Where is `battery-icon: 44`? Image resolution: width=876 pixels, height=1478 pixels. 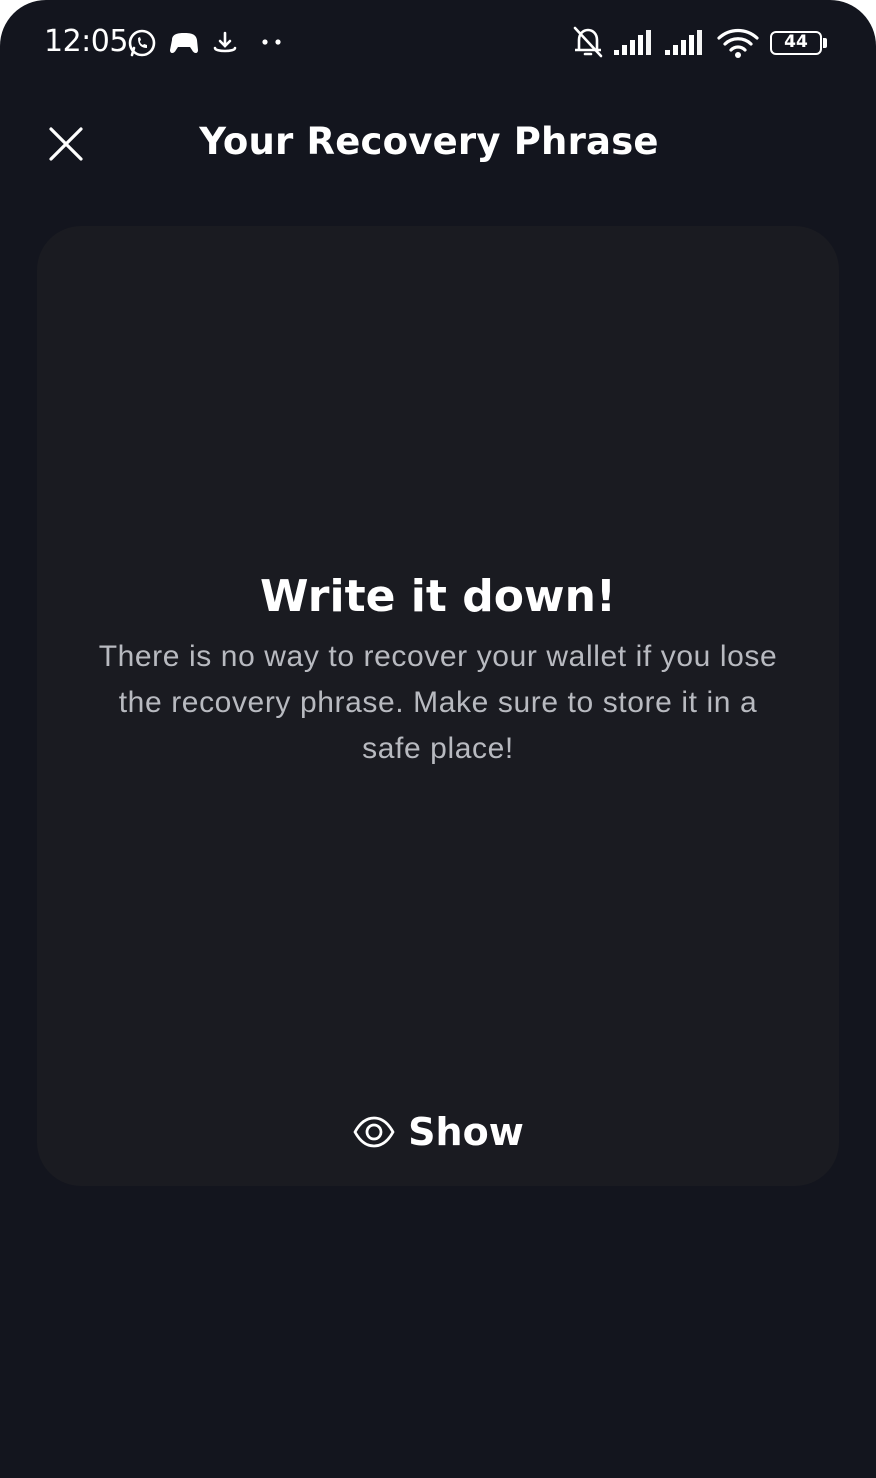
battery-icon: 44 is located at coordinates (796, 43).